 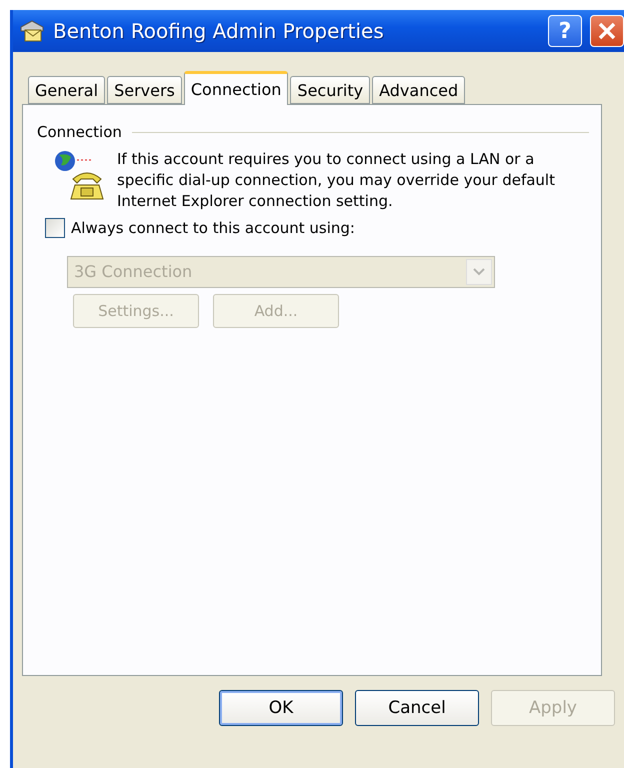 What do you see at coordinates (336, 180) in the screenshot?
I see `description-text: If this account requires you to connect using a LAN or a specific dial-up connection, you may override your default Internet Explorer connection setting.` at bounding box center [336, 180].